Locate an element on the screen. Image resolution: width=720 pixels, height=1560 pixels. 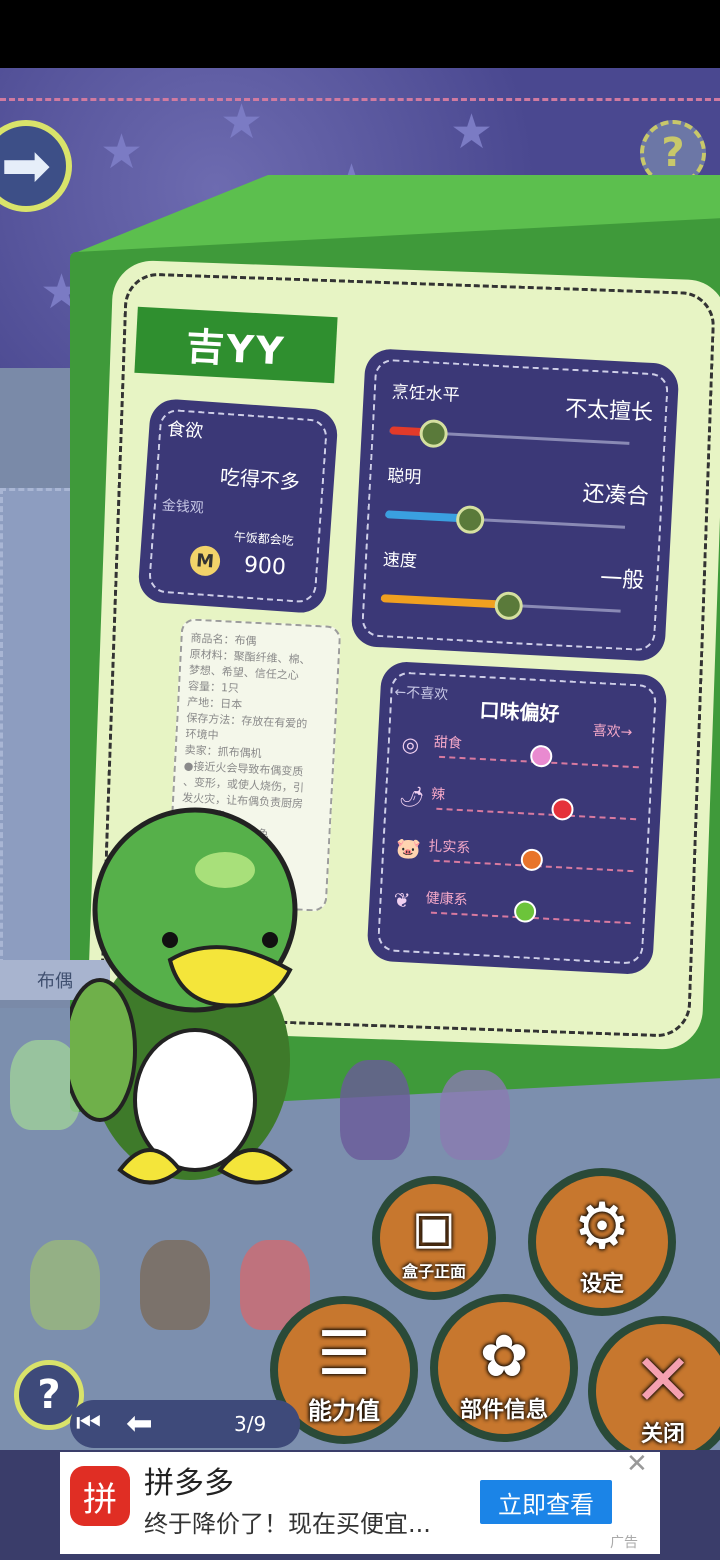
dislike-label: ←不喜欢 is located at coordinates (421, 694).